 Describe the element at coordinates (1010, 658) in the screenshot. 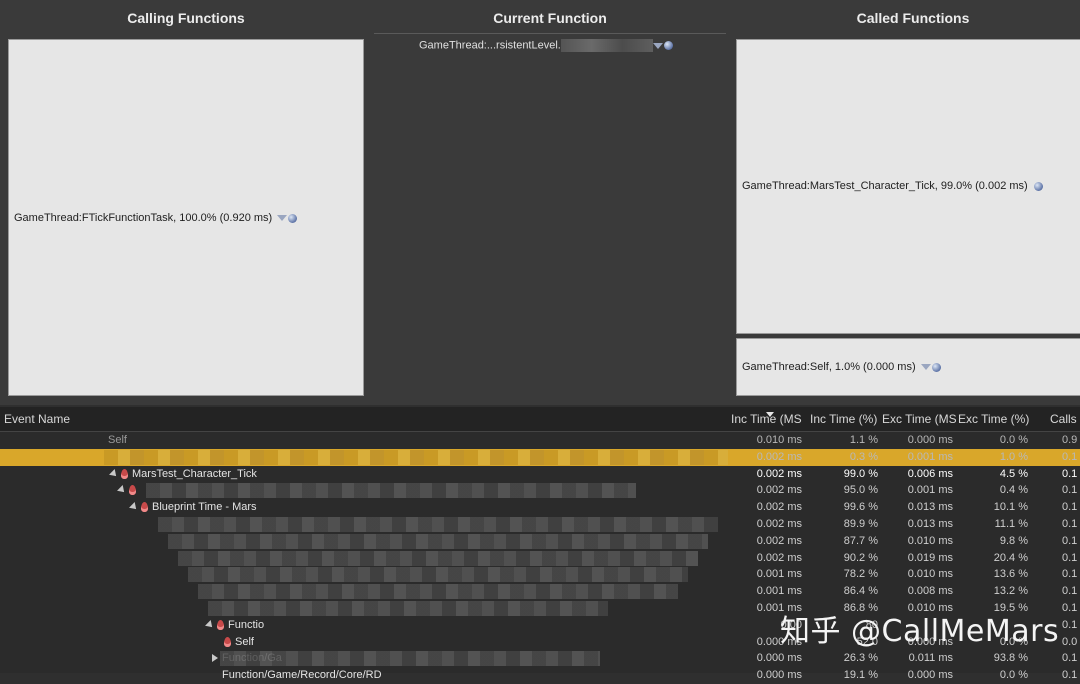

I see `exc-time-pct-cell: 93.8 %` at that location.